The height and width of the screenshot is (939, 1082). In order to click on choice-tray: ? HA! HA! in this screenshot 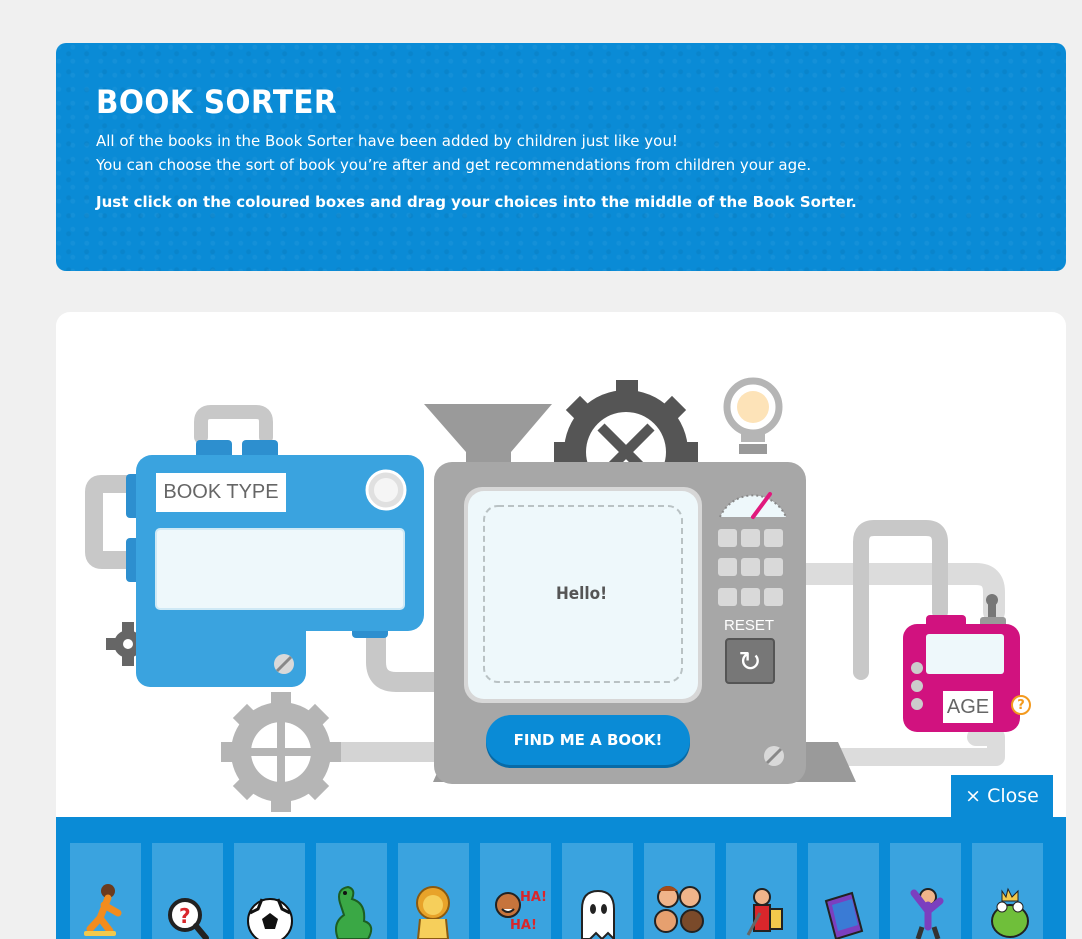, I will do `click(561, 878)`.